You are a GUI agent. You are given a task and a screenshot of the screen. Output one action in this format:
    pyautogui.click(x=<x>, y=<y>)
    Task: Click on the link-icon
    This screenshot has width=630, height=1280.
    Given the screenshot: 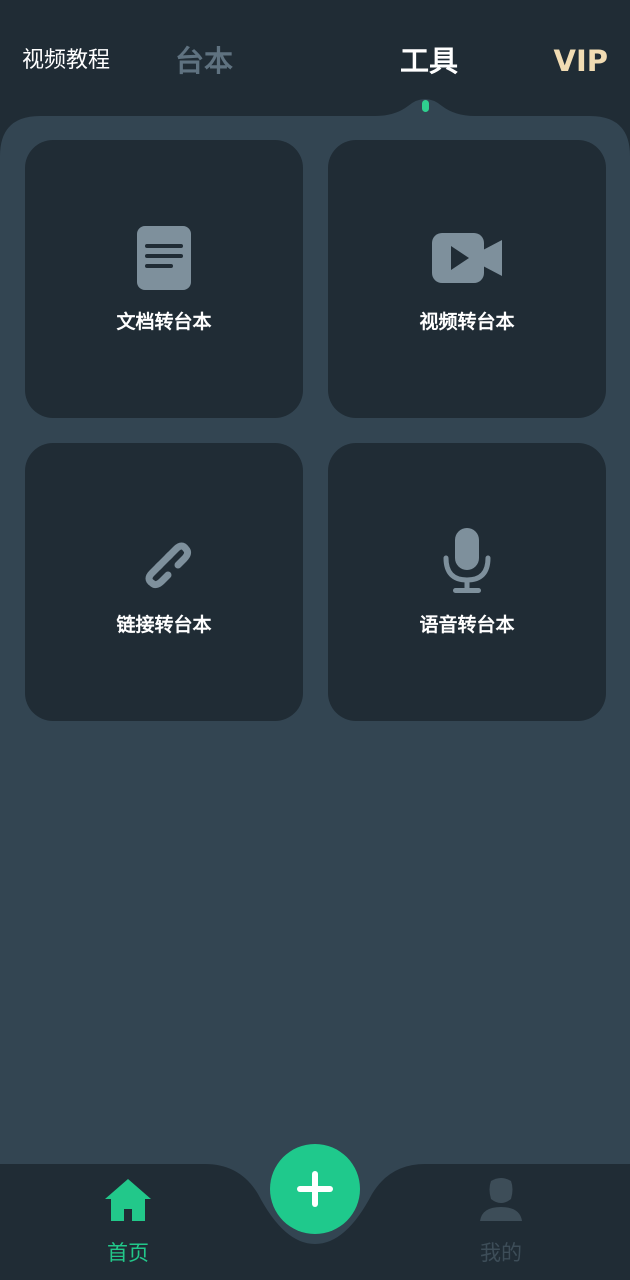 What is the action you would take?
    pyautogui.click(x=164, y=561)
    